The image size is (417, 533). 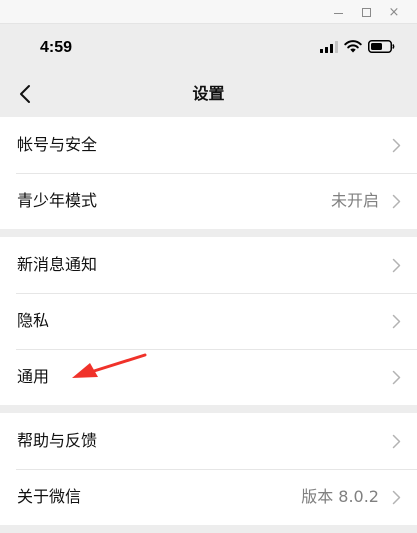 I want to click on settings-item-label: 新消息通知, so click(x=57, y=264).